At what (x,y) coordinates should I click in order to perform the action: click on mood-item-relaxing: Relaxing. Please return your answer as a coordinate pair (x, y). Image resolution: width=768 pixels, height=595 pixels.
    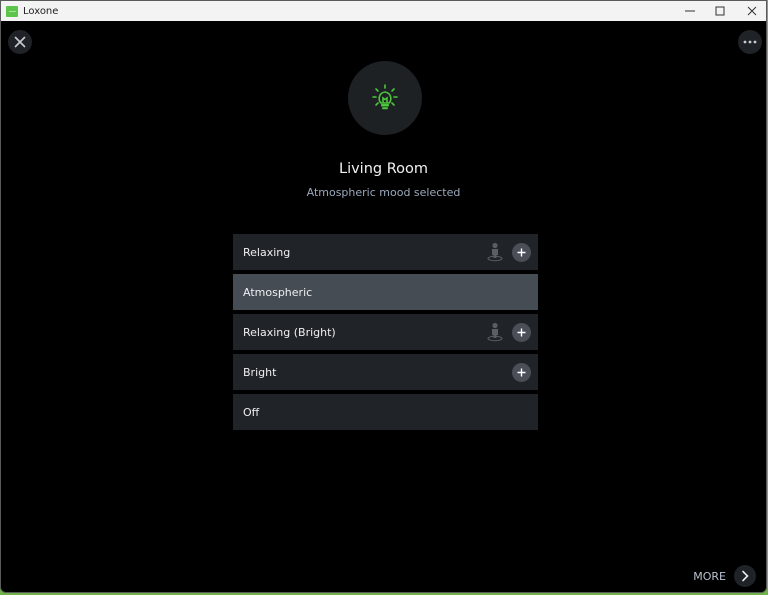
    Looking at the image, I should click on (385, 252).